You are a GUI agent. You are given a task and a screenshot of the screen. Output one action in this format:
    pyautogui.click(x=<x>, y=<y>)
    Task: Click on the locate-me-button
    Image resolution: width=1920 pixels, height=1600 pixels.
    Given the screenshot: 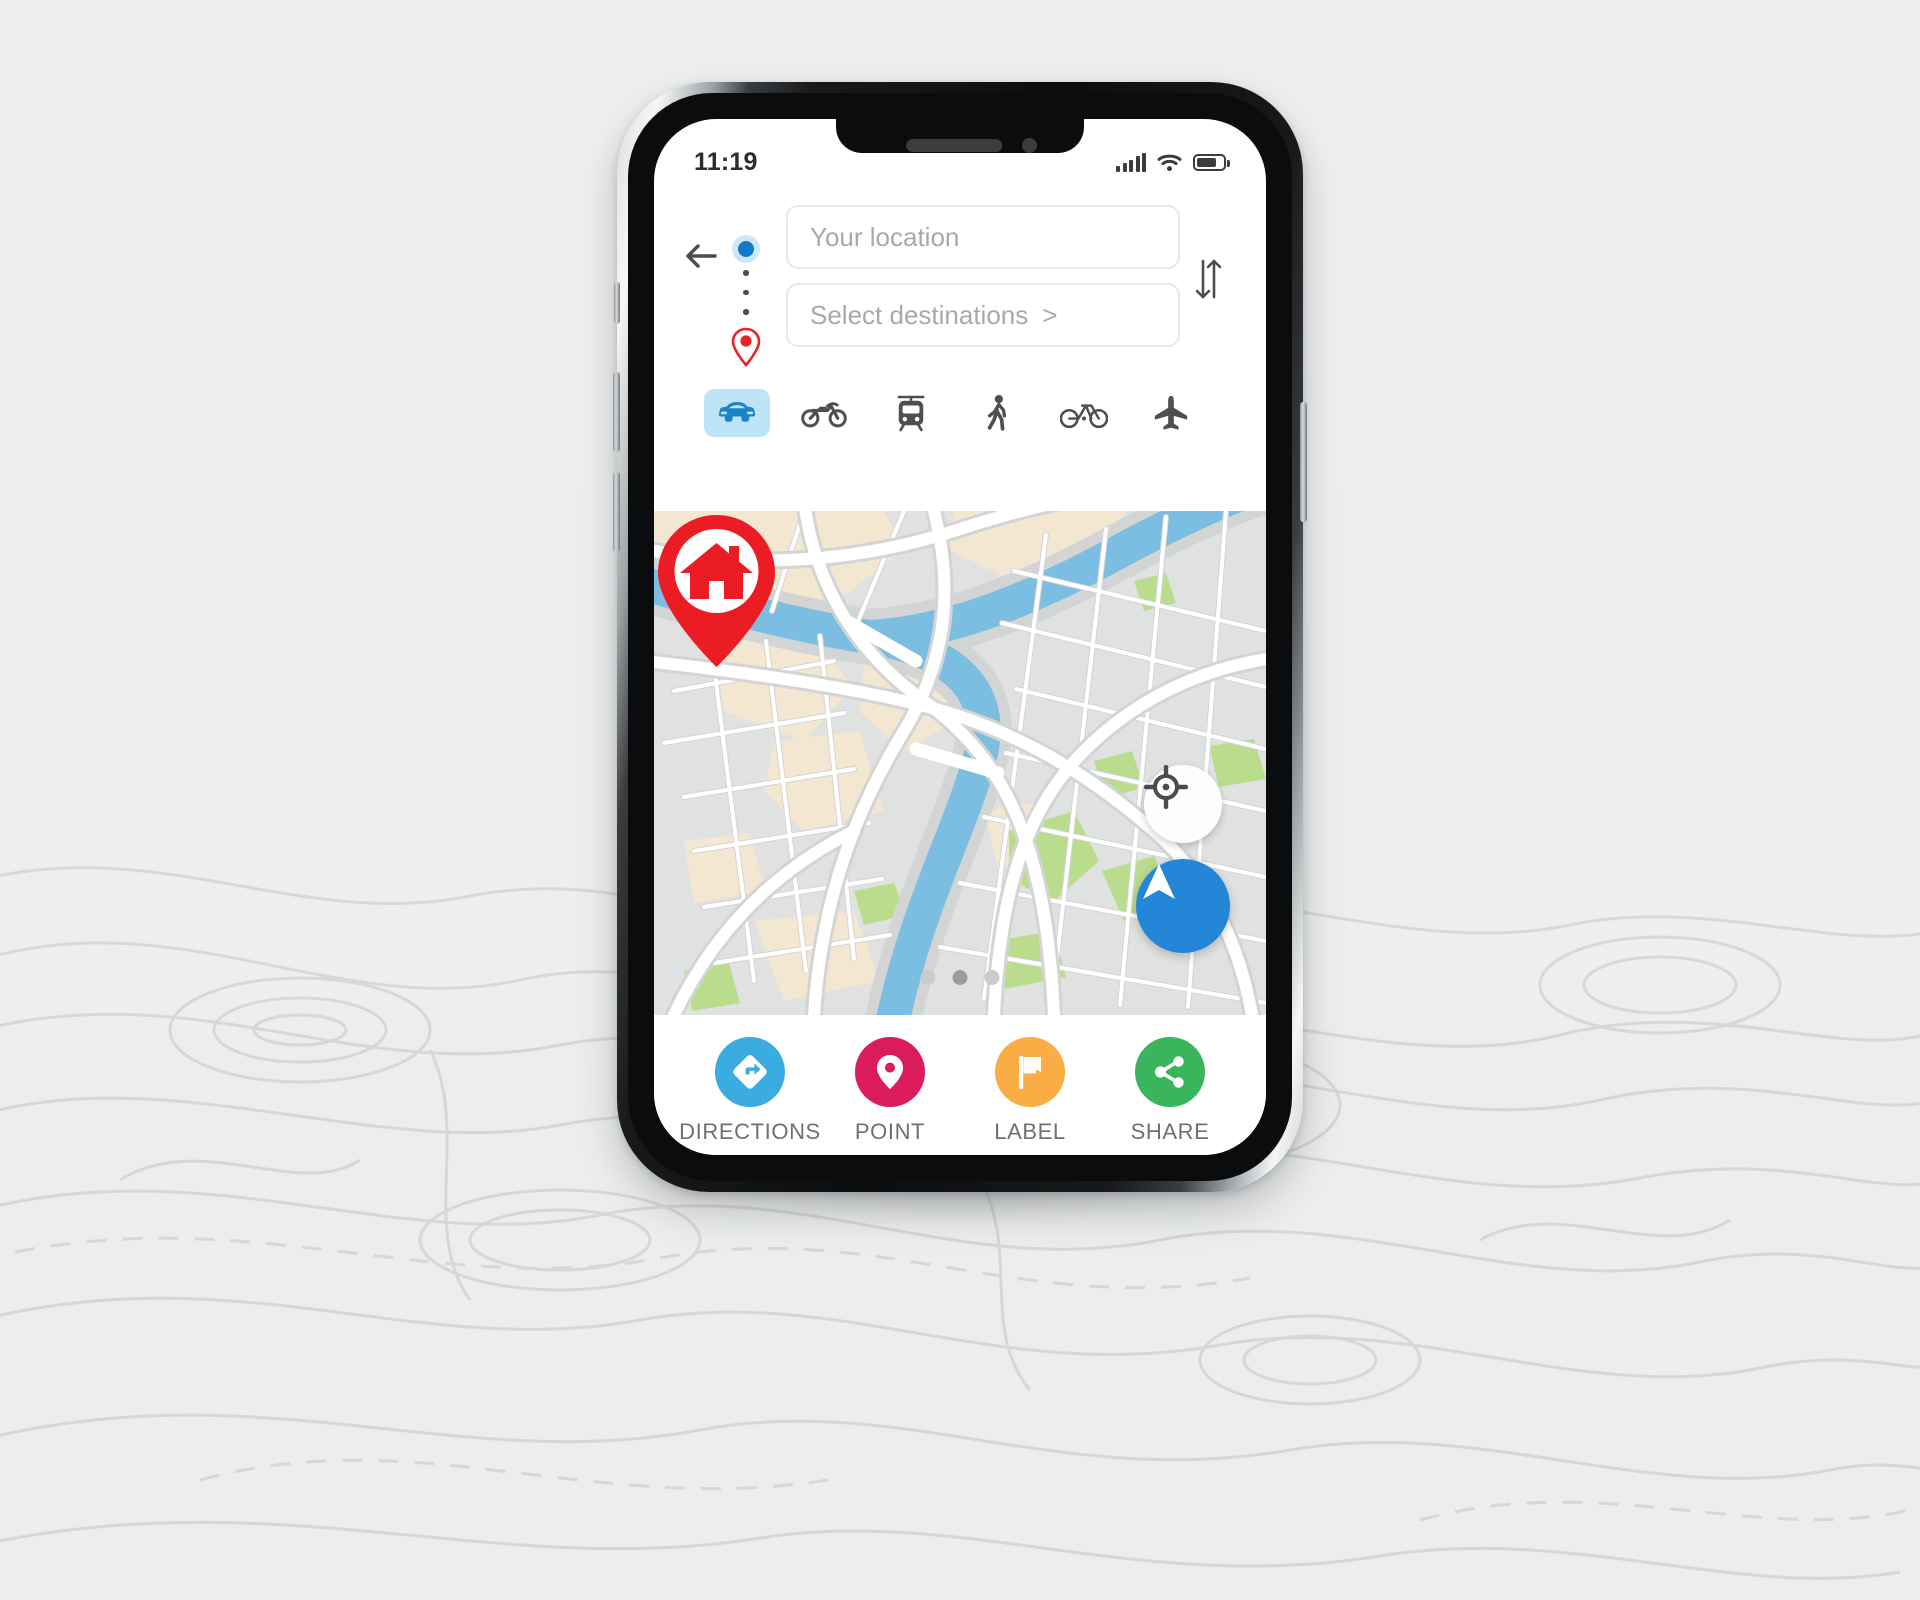 What is the action you would take?
    pyautogui.click(x=1183, y=804)
    